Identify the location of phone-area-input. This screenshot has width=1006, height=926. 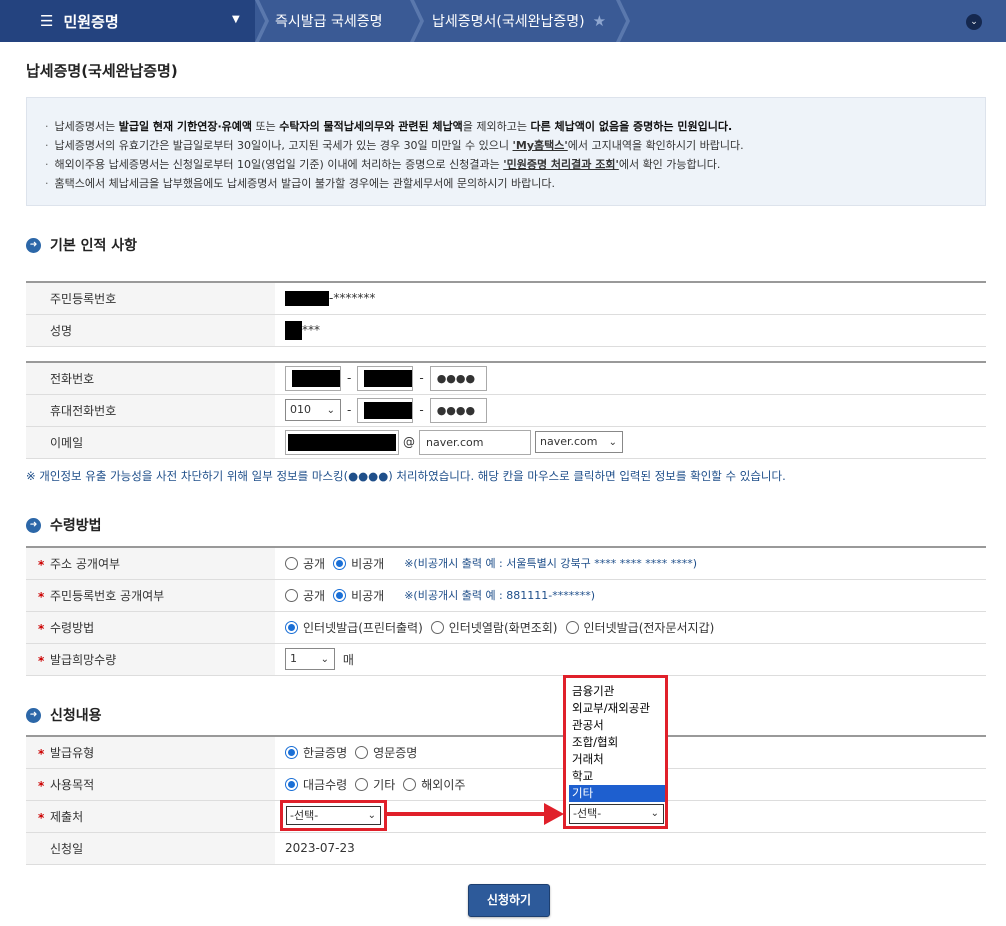
(313, 378).